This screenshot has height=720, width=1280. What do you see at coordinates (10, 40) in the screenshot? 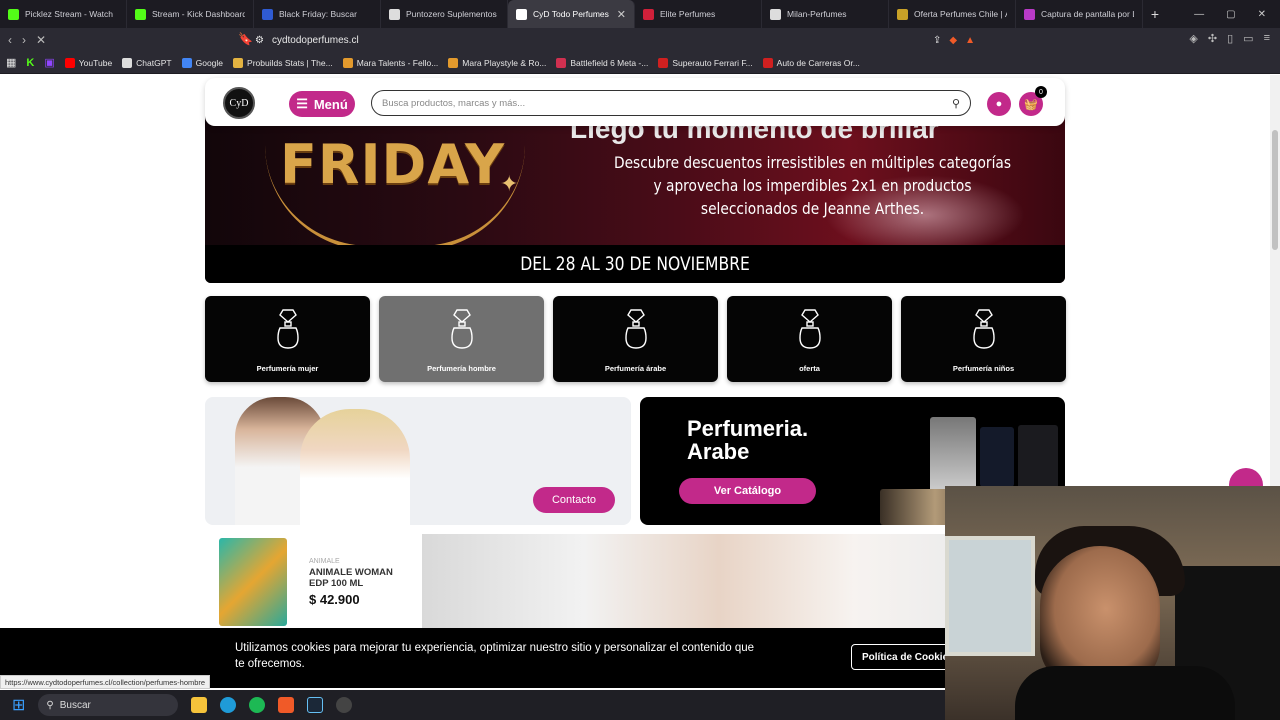
I see `back-icon: ‹` at bounding box center [10, 40].